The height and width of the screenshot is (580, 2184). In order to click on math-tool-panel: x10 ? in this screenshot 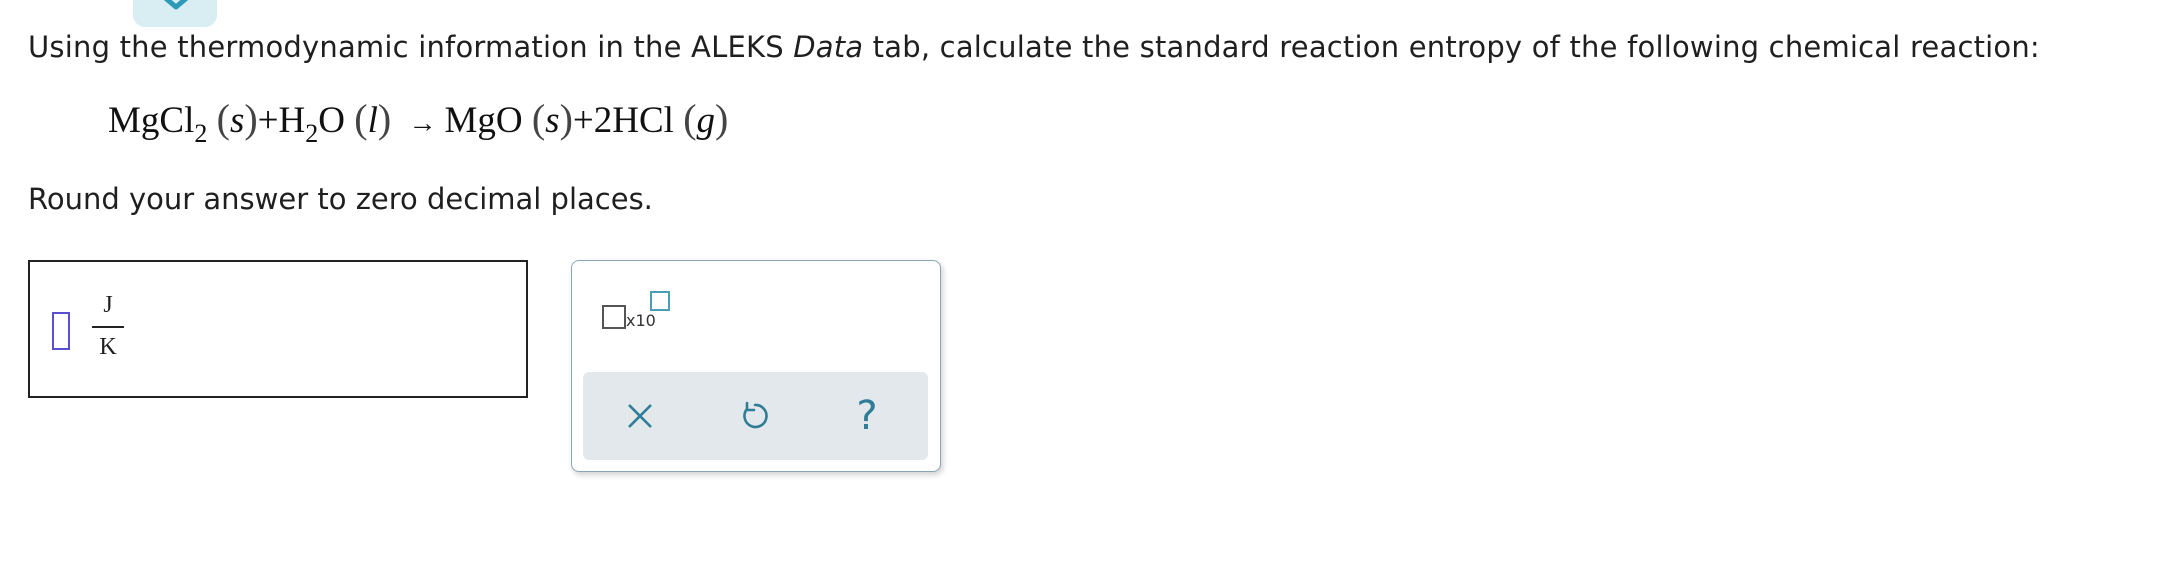, I will do `click(756, 366)`.